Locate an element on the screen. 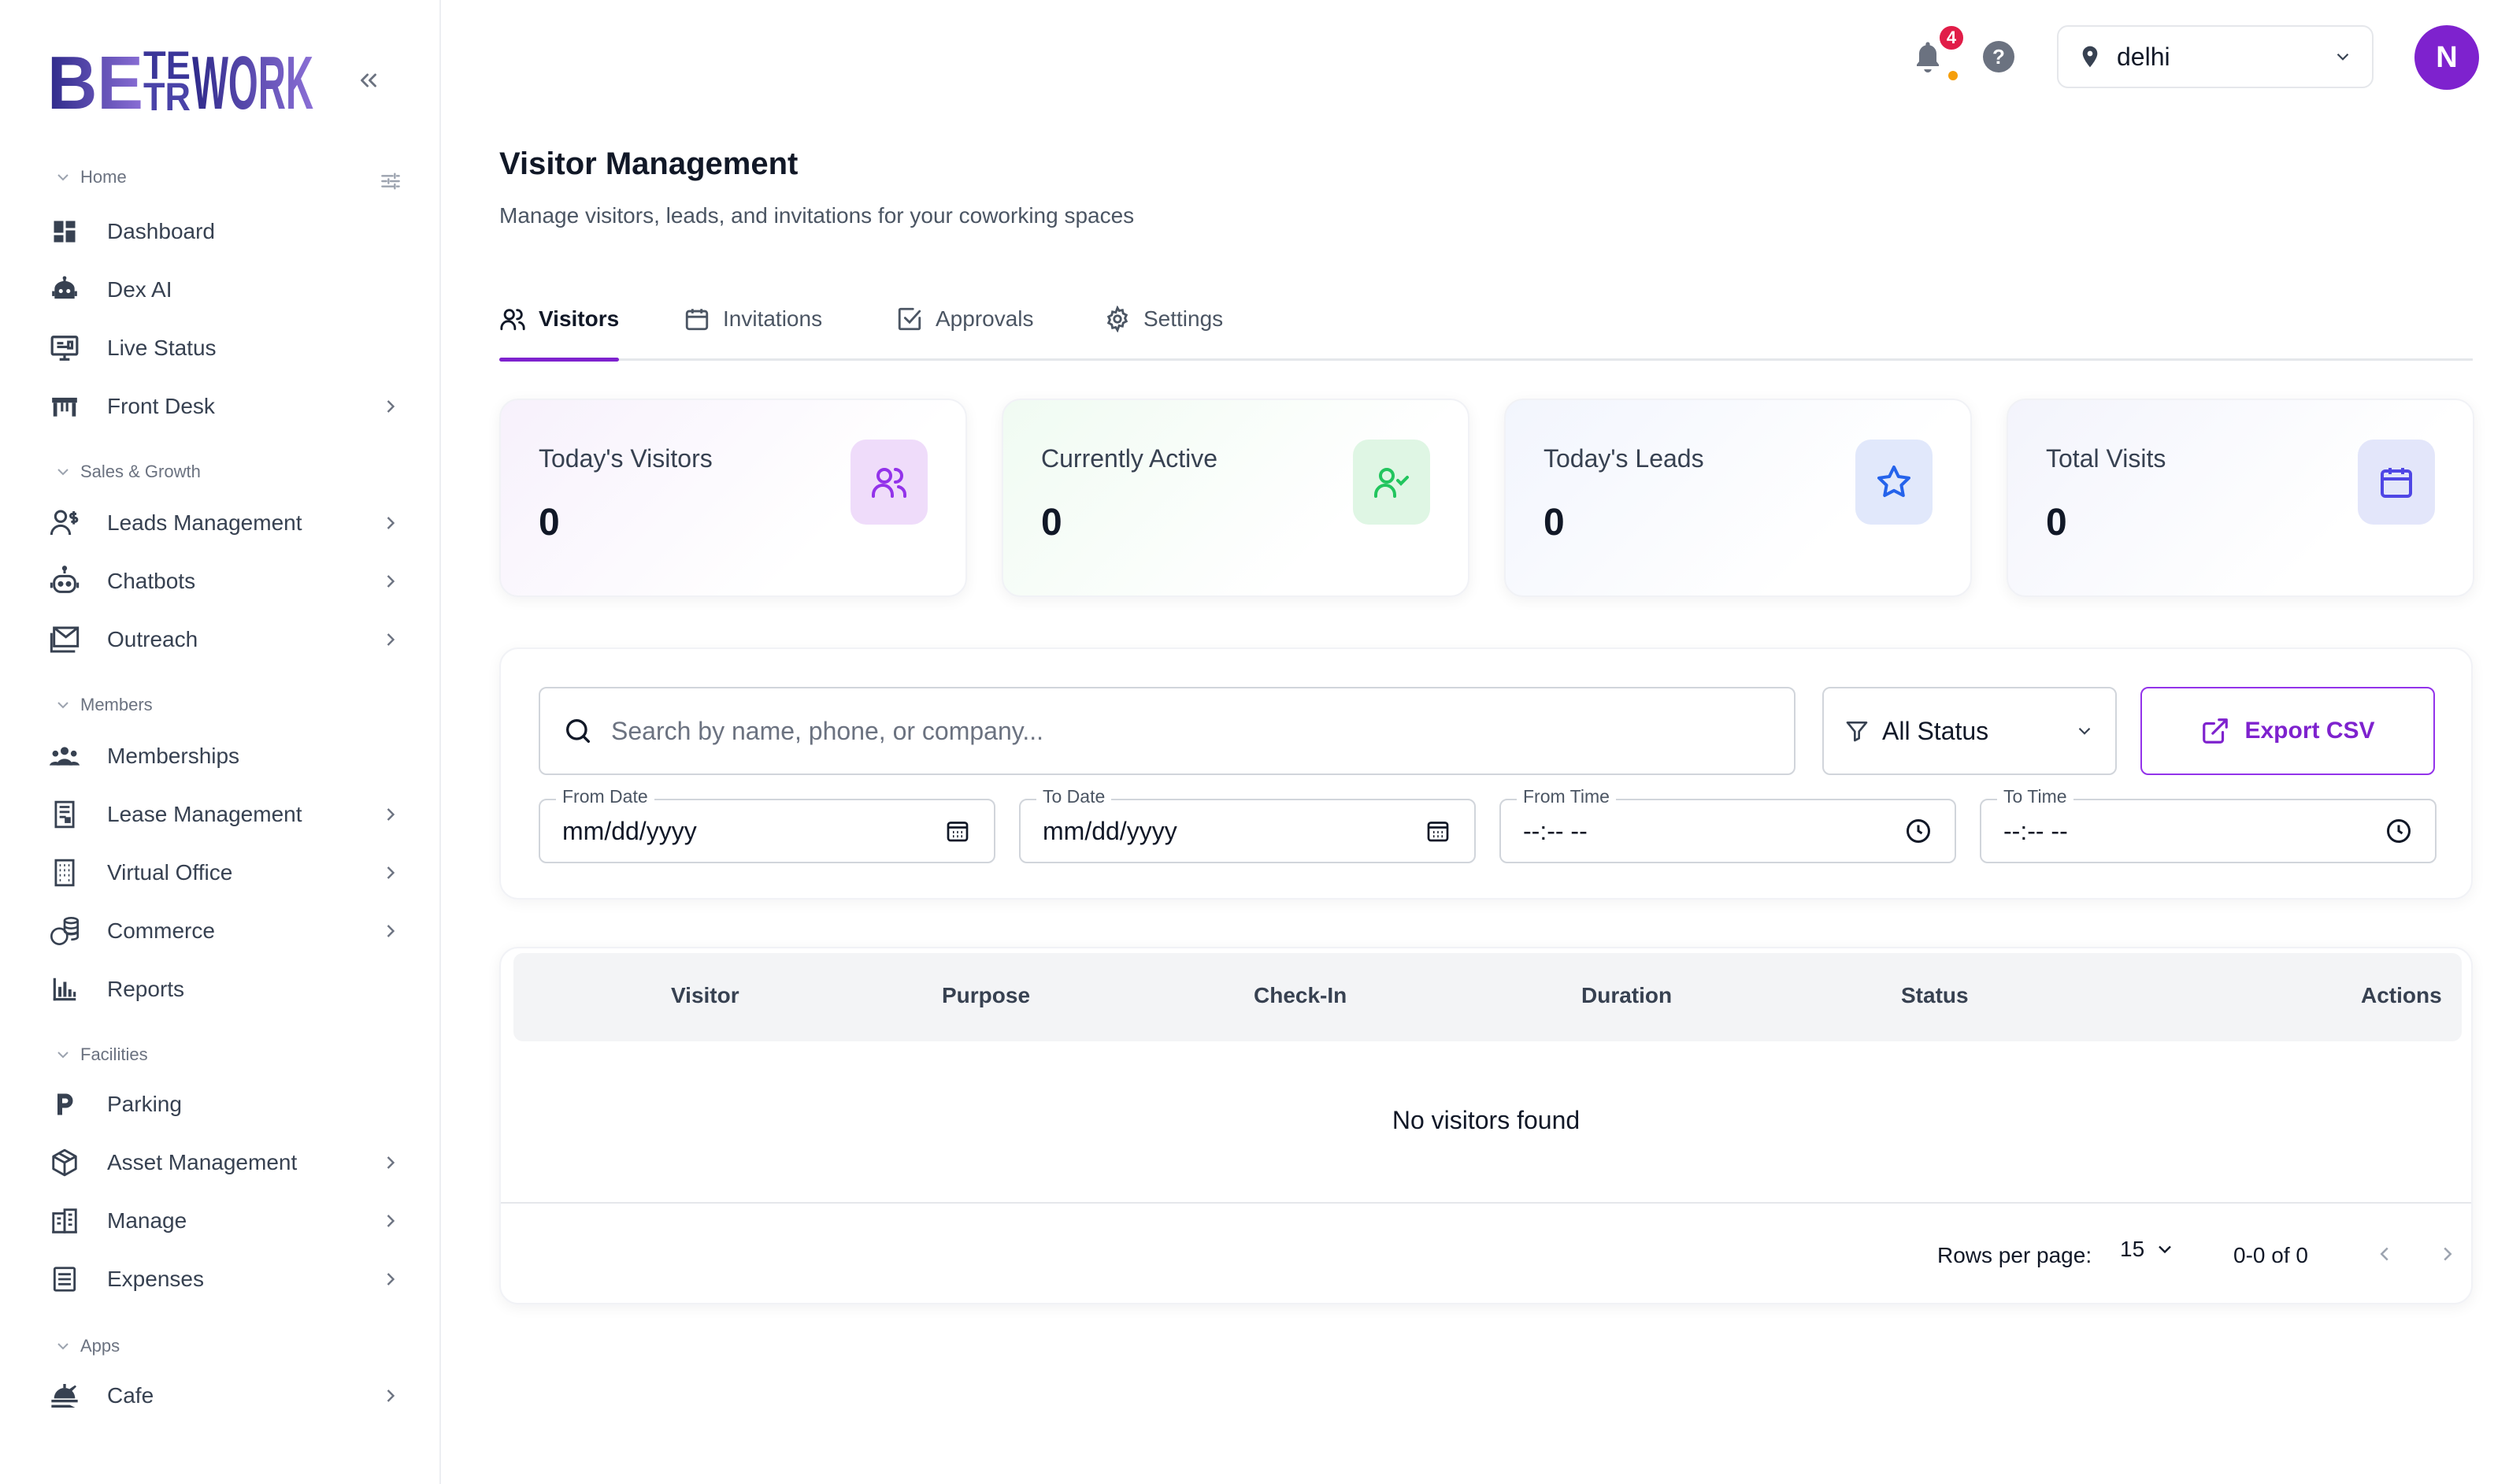 This screenshot has height=1484, width=2520. tab-label: Invitations is located at coordinates (773, 318).